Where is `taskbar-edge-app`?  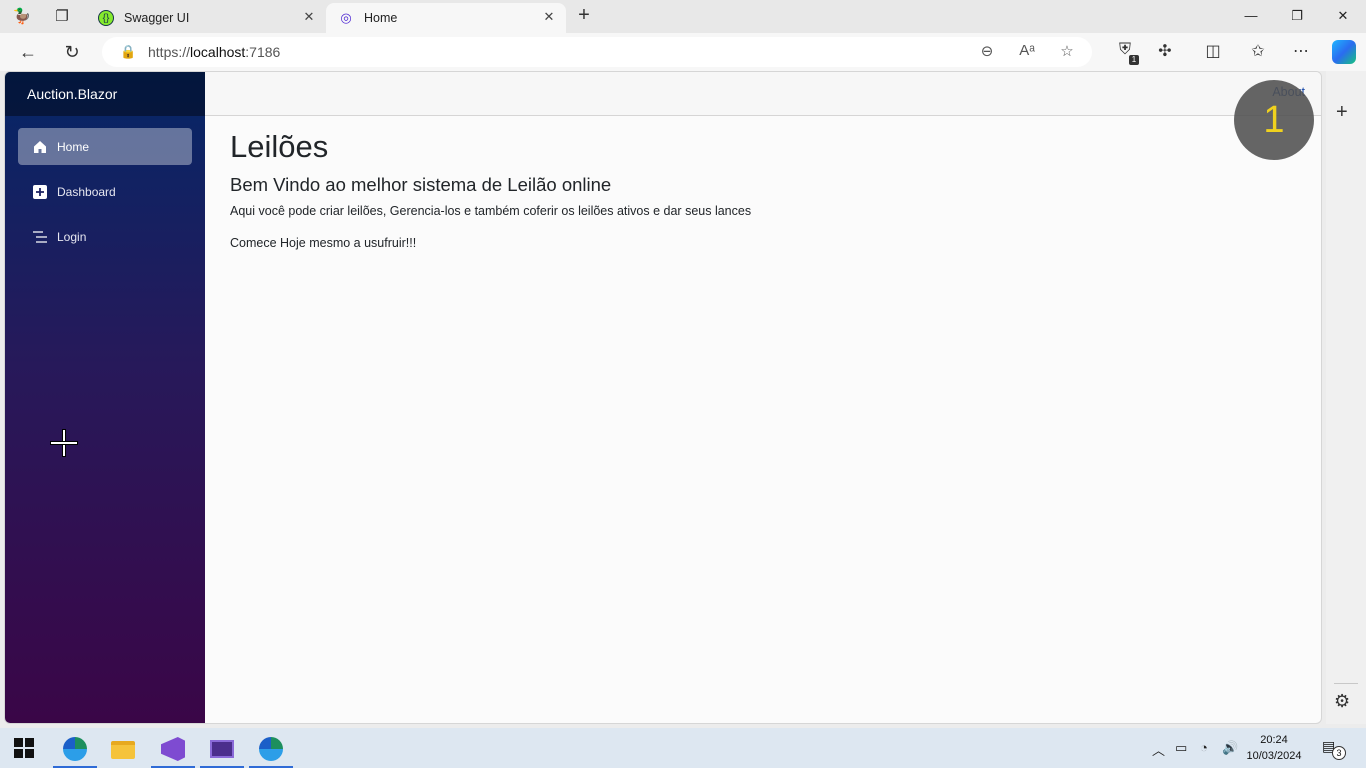
taskbar-edge-app is located at coordinates (75, 750).